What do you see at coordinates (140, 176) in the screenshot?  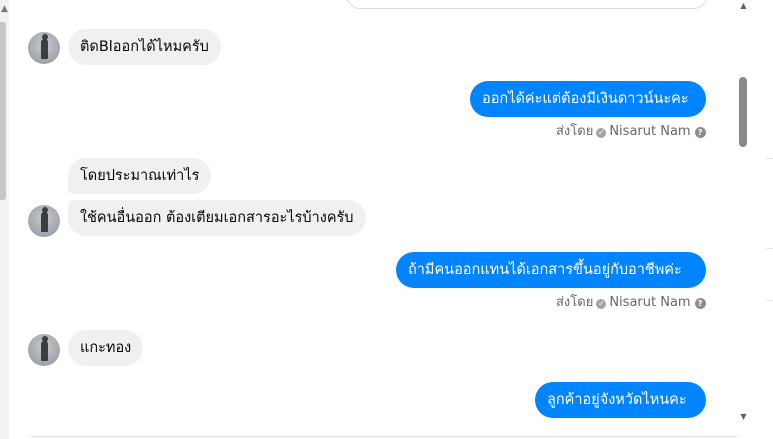 I see `incoming-message-bubble: โดยประมาณเท่าไร` at bounding box center [140, 176].